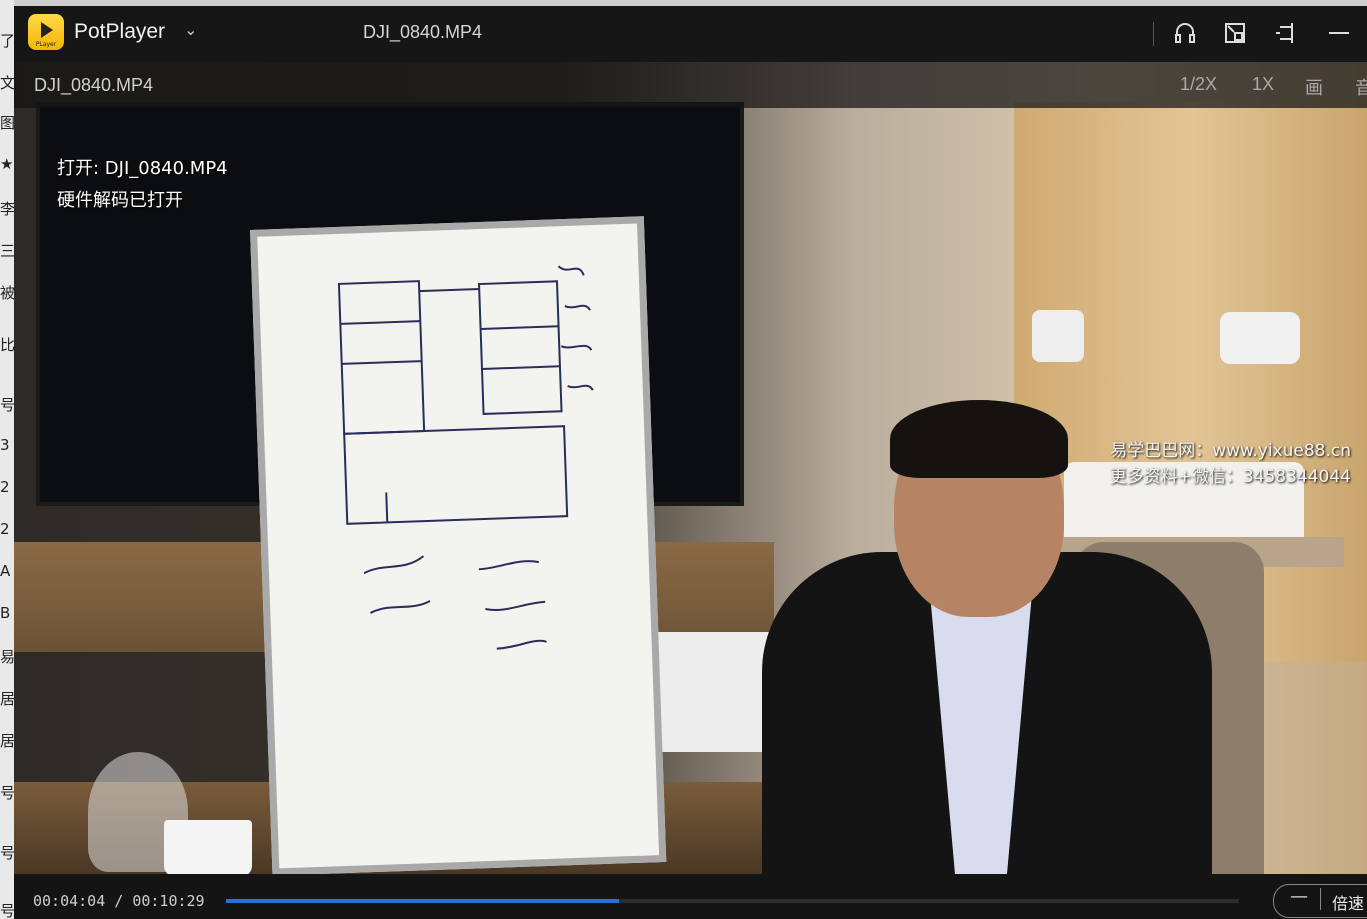 The height and width of the screenshot is (919, 1367). I want to click on seek-progress, so click(423, 901).